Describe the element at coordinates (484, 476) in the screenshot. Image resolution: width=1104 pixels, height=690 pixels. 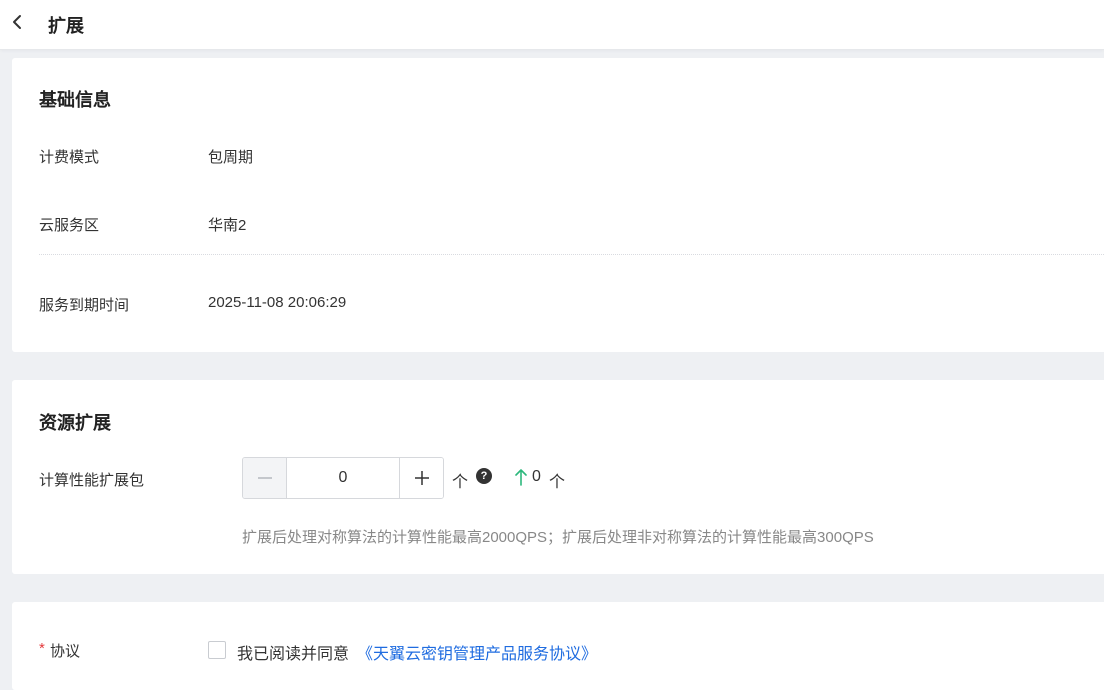
I see `help-icon: ?` at that location.